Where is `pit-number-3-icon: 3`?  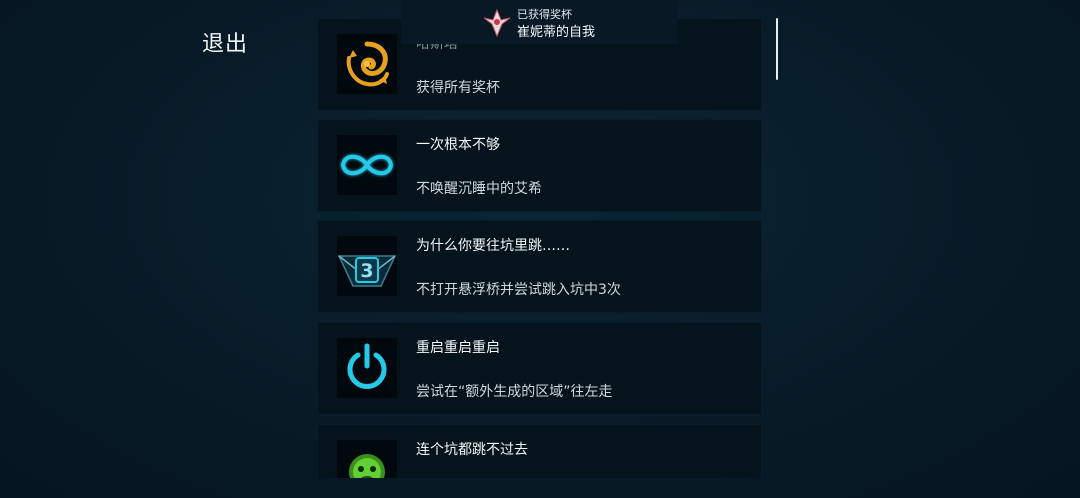 pit-number-3-icon: 3 is located at coordinates (367, 266).